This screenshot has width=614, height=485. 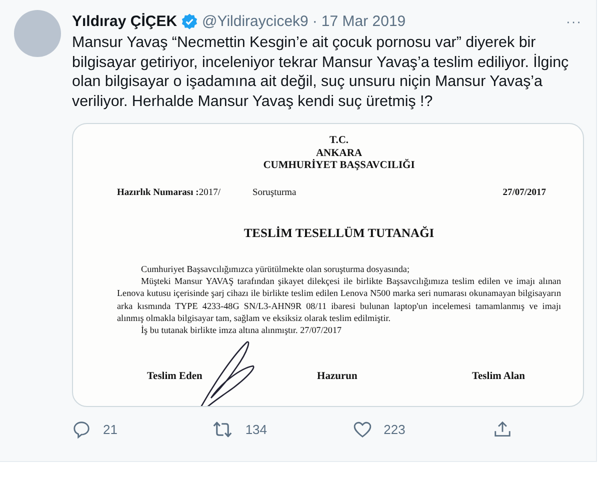 I want to click on like-count: 223, so click(x=395, y=430).